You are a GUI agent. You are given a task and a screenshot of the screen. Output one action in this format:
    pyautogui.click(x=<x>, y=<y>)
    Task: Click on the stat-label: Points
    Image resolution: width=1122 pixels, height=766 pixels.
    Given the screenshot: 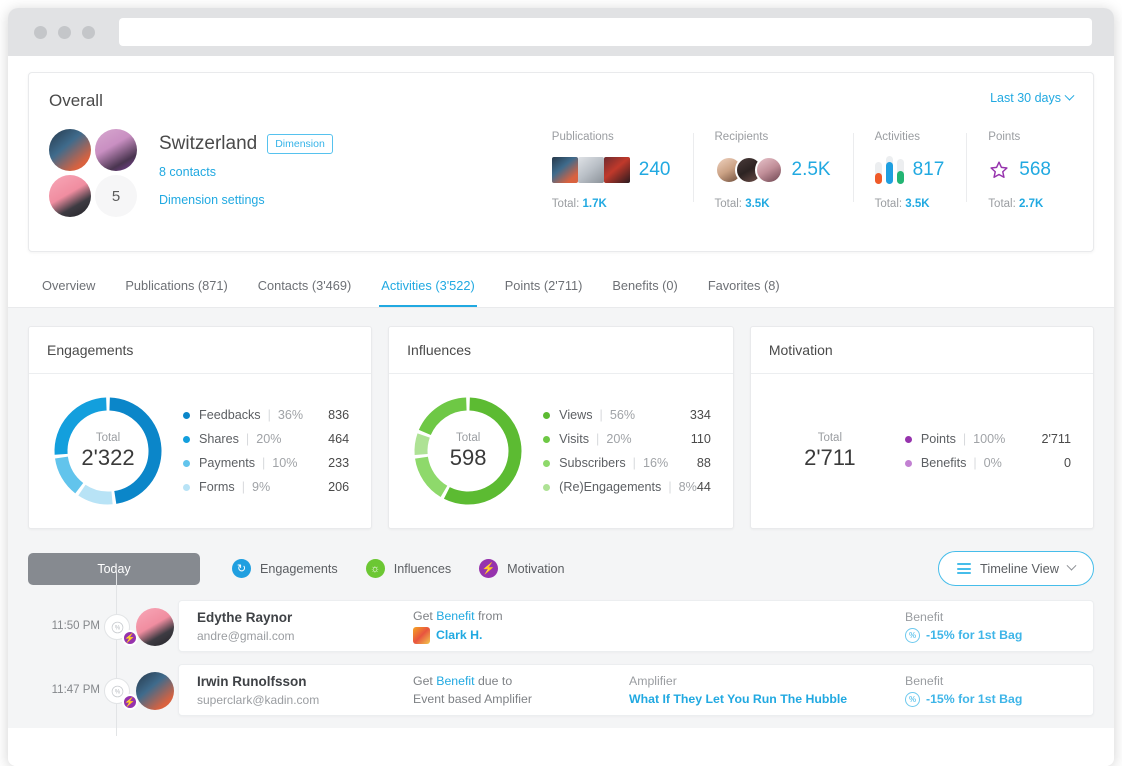 What is the action you would take?
    pyautogui.click(x=1004, y=137)
    